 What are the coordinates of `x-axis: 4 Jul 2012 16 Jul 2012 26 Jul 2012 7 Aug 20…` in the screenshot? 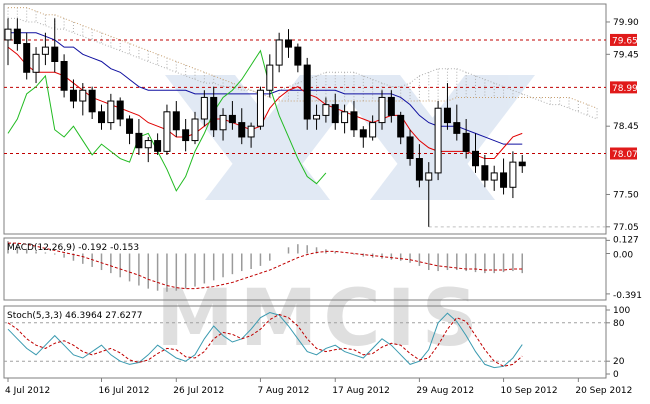 It's located at (318, 387).